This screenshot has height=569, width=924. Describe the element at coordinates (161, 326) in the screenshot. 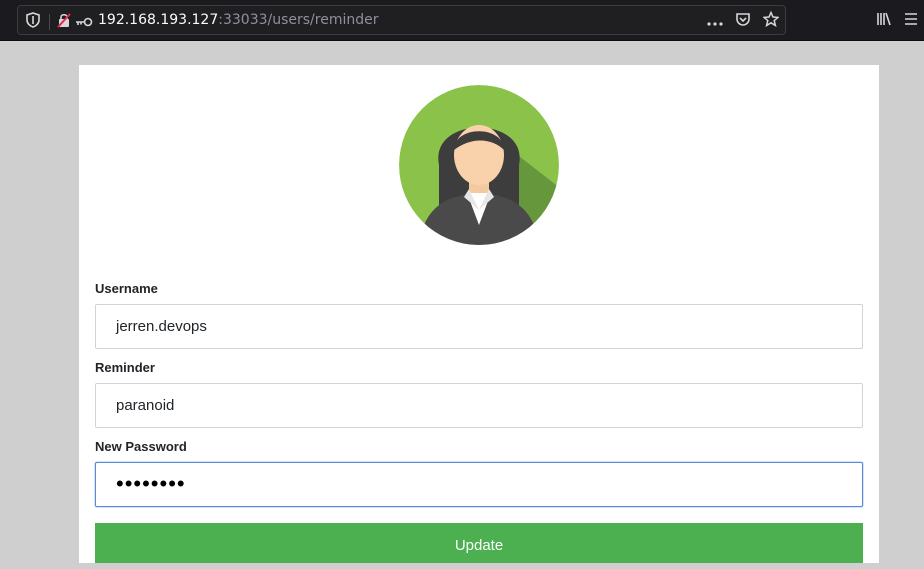

I see `username-value: jerren.devops` at that location.